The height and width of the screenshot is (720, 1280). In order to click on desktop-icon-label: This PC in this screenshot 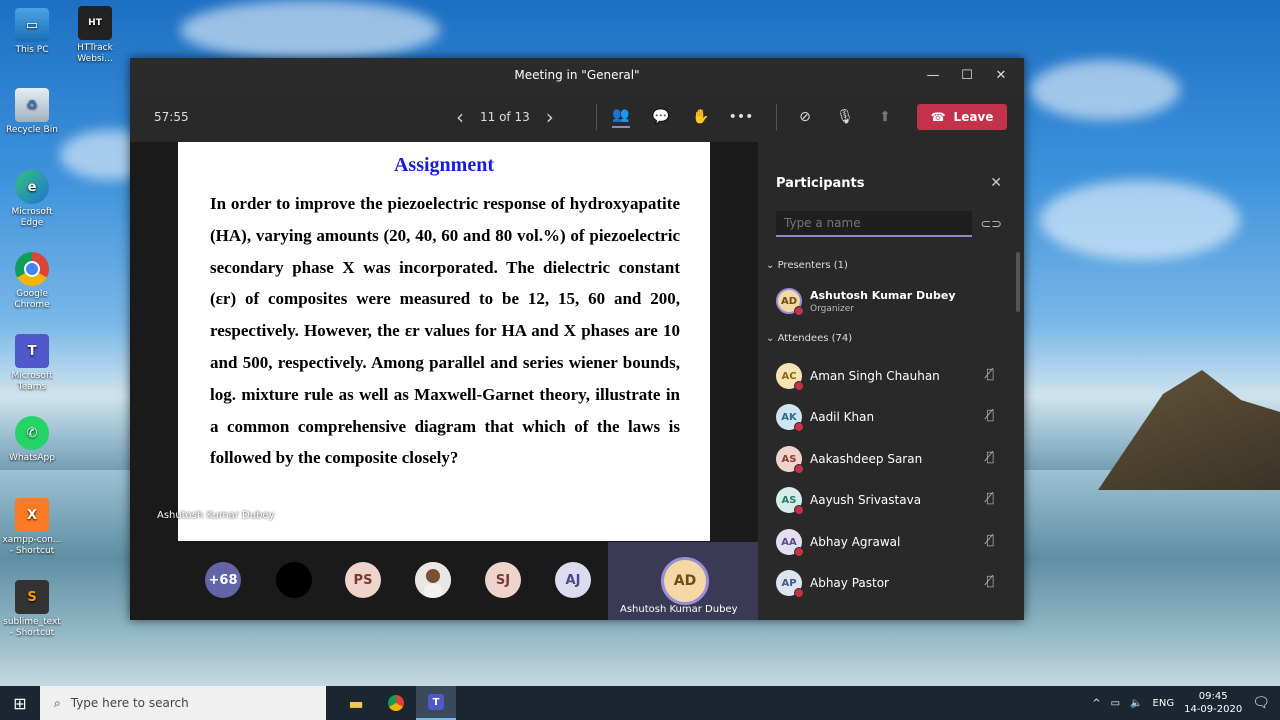, I will do `click(32, 50)`.